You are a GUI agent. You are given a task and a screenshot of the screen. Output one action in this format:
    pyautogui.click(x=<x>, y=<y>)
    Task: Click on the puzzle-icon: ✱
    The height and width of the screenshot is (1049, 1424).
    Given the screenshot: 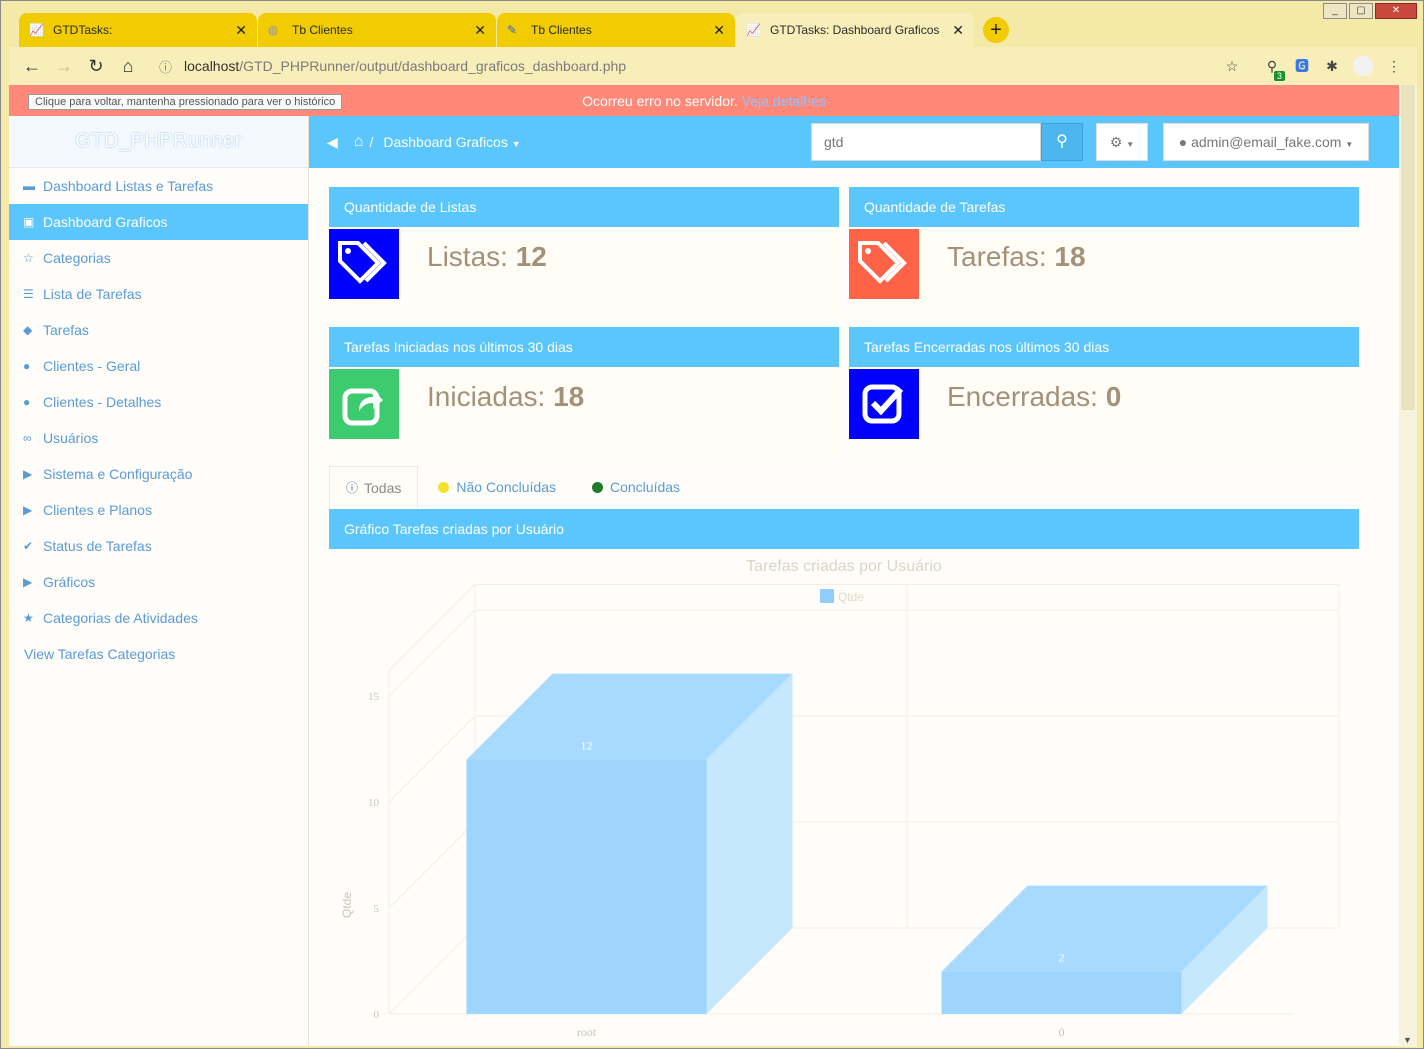 What is the action you would take?
    pyautogui.click(x=1332, y=66)
    